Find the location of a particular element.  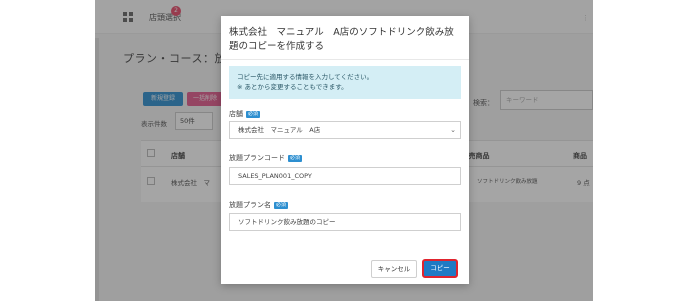

store-field-label: 店舗 必須 is located at coordinates (245, 114).